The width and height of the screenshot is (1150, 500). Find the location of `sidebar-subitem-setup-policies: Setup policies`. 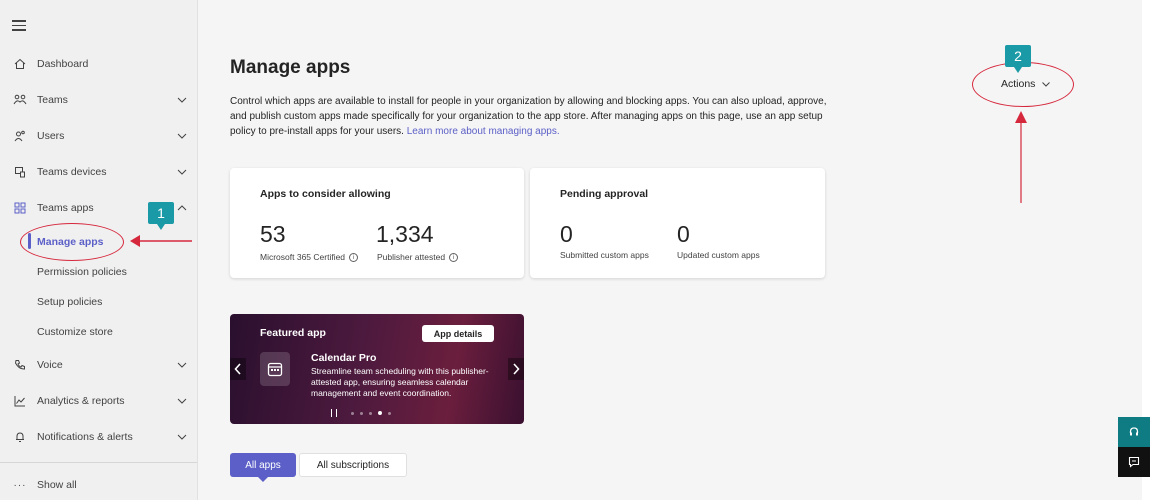

sidebar-subitem-setup-policies: Setup policies is located at coordinates (69, 302).